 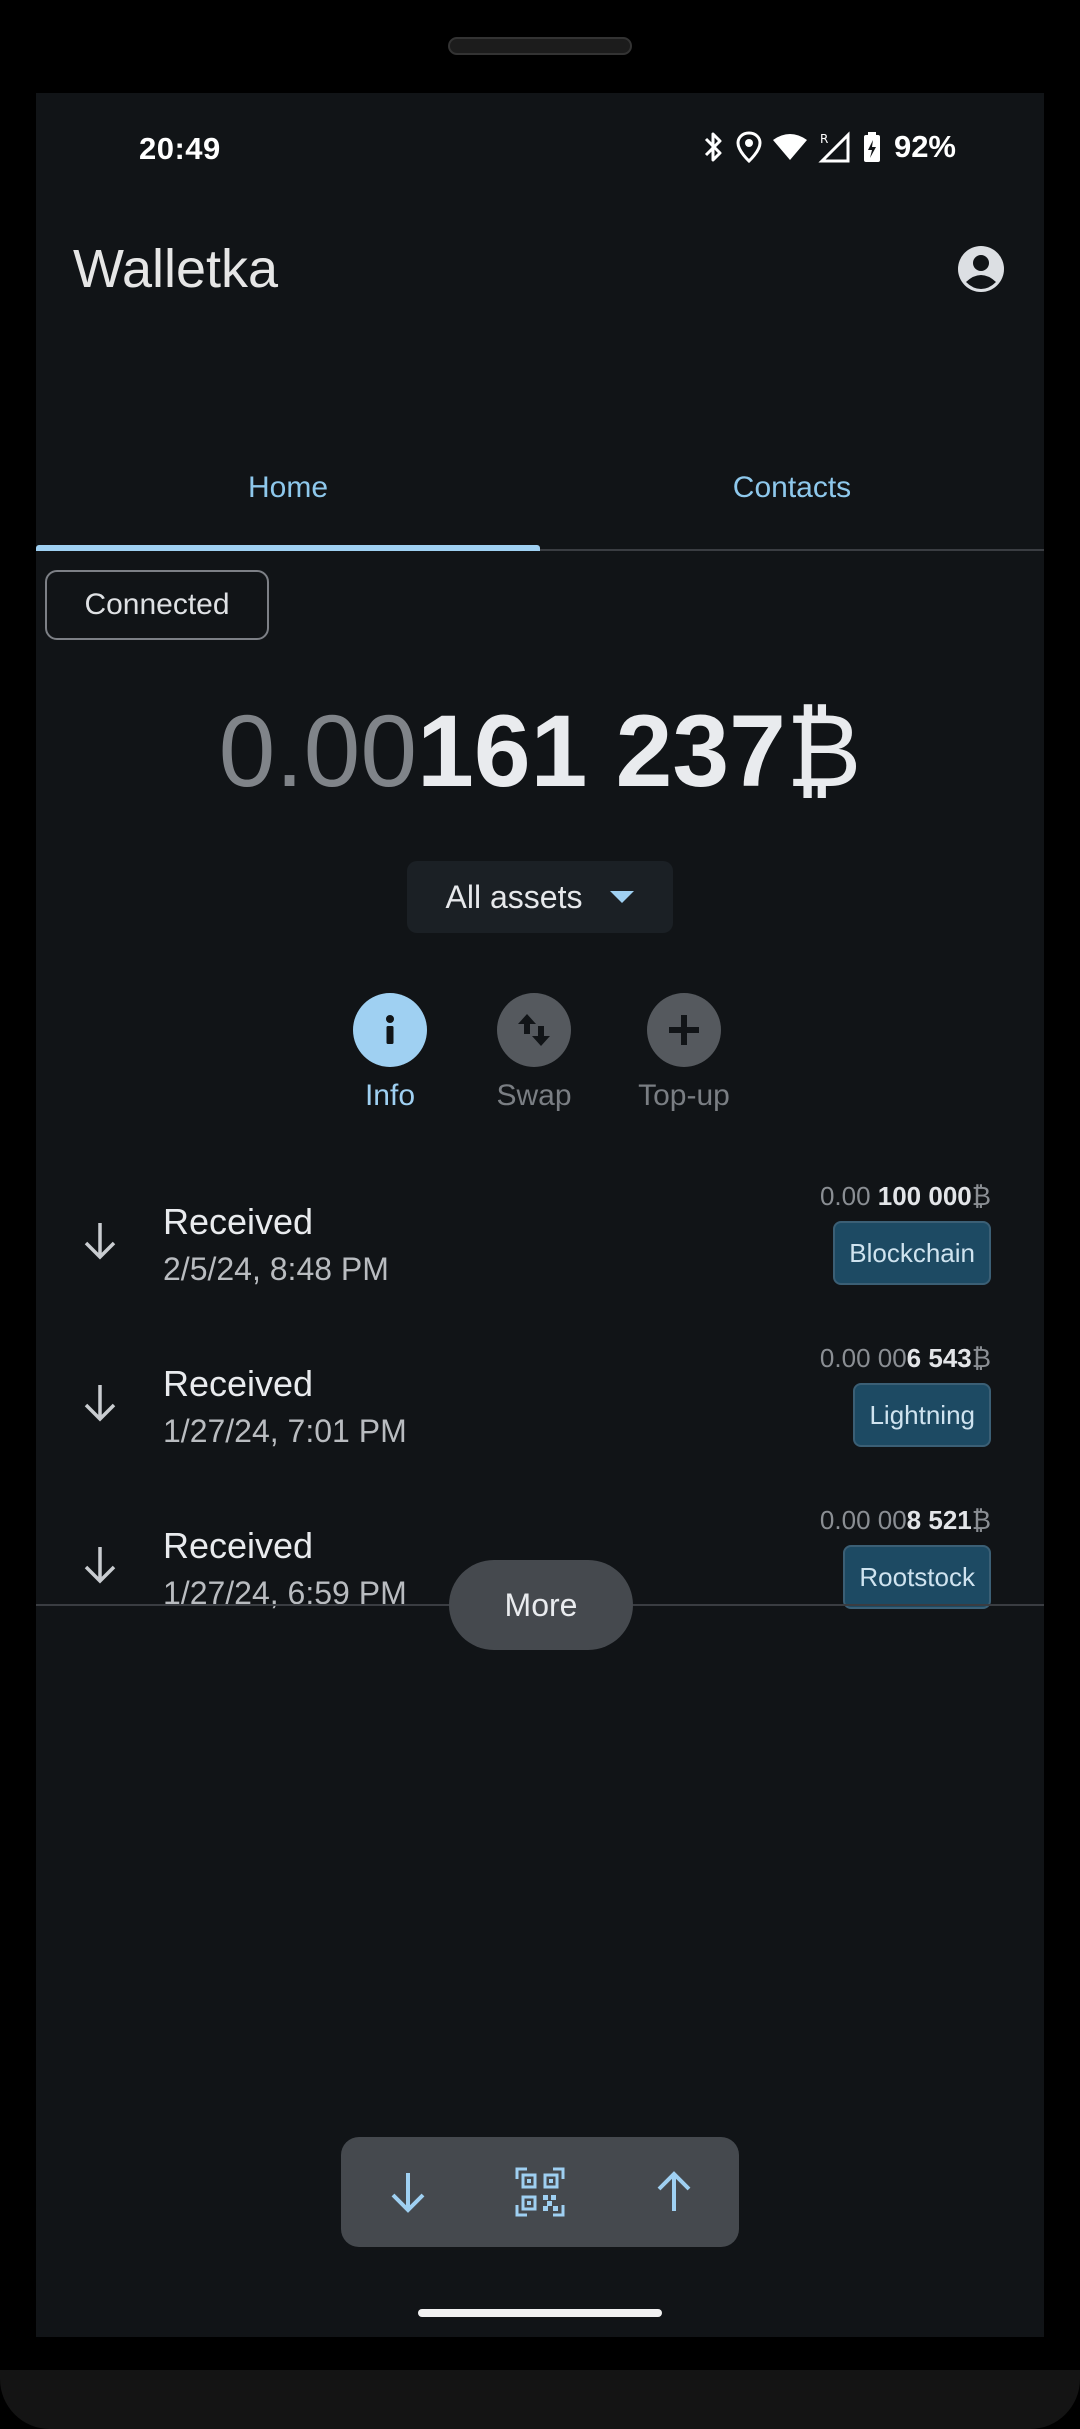 What do you see at coordinates (922, 1415) in the screenshot?
I see `network-badge: Lightning` at bounding box center [922, 1415].